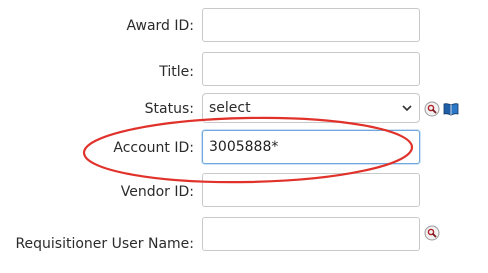  Describe the element at coordinates (104, 244) in the screenshot. I see `requisitioner-user-name-label: Requisitioner User Name:` at that location.